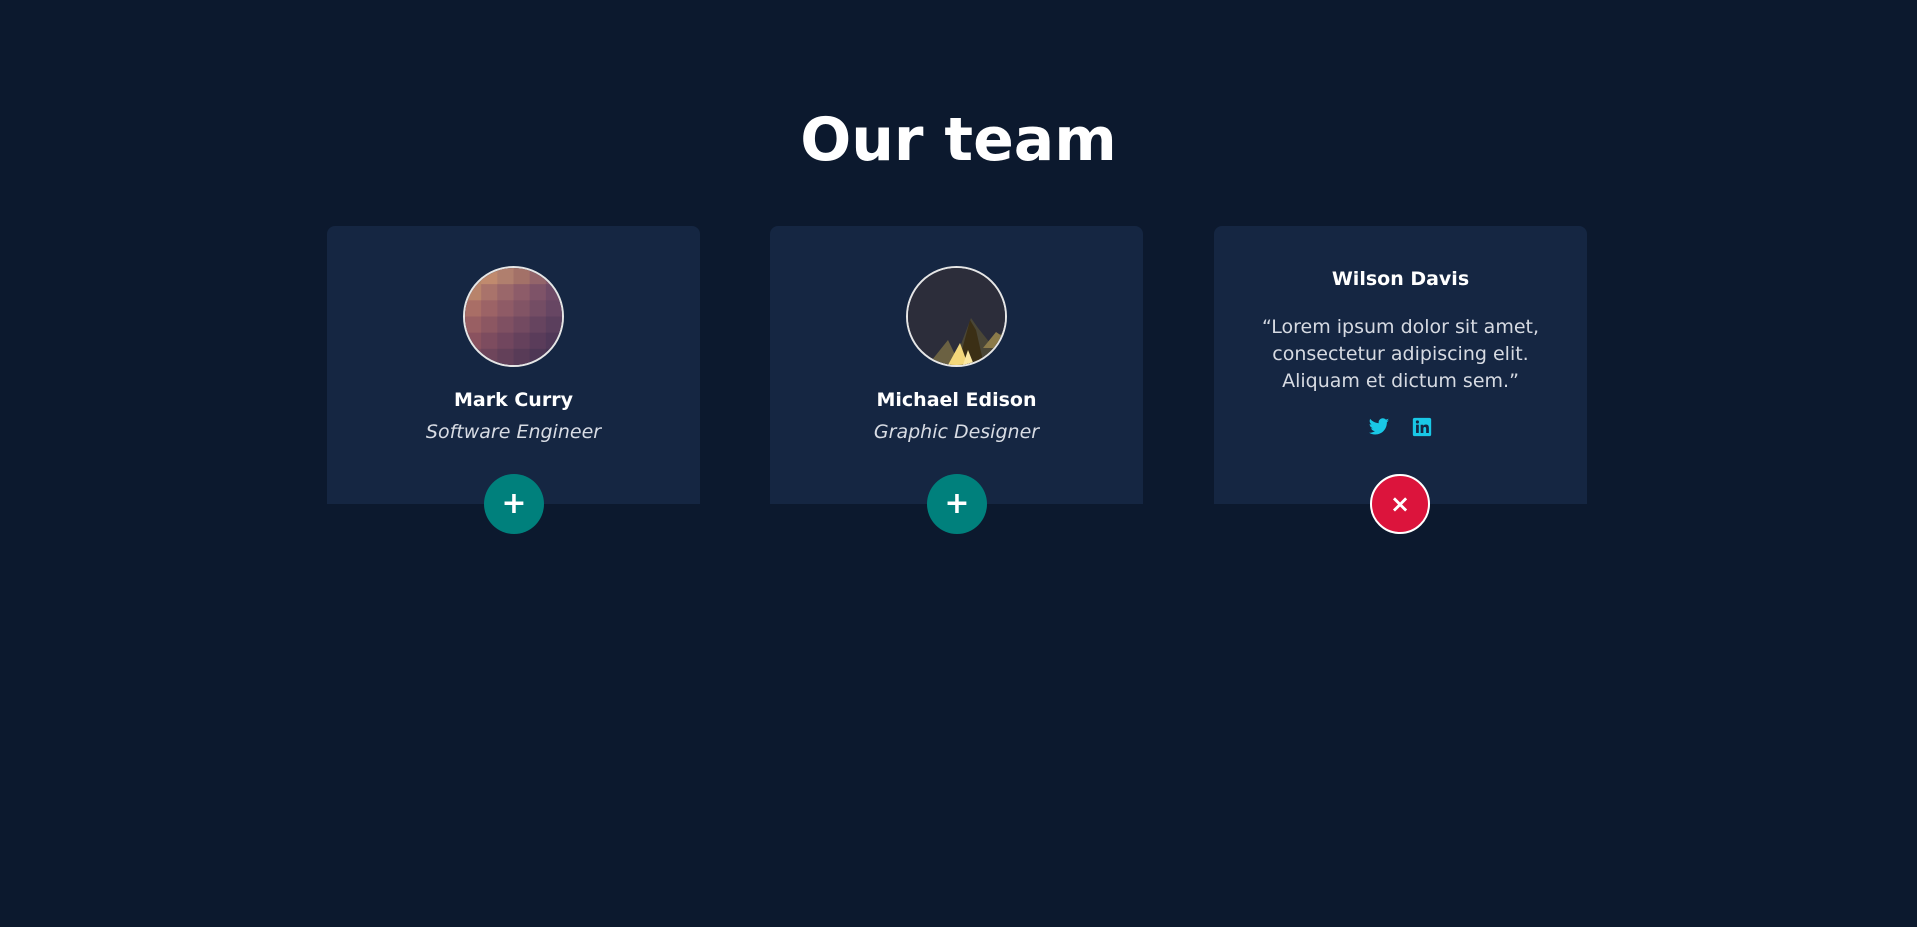 This screenshot has height=927, width=1917. I want to click on team-card-mark-curry: Mark Curry Software Engineer, so click(513, 365).